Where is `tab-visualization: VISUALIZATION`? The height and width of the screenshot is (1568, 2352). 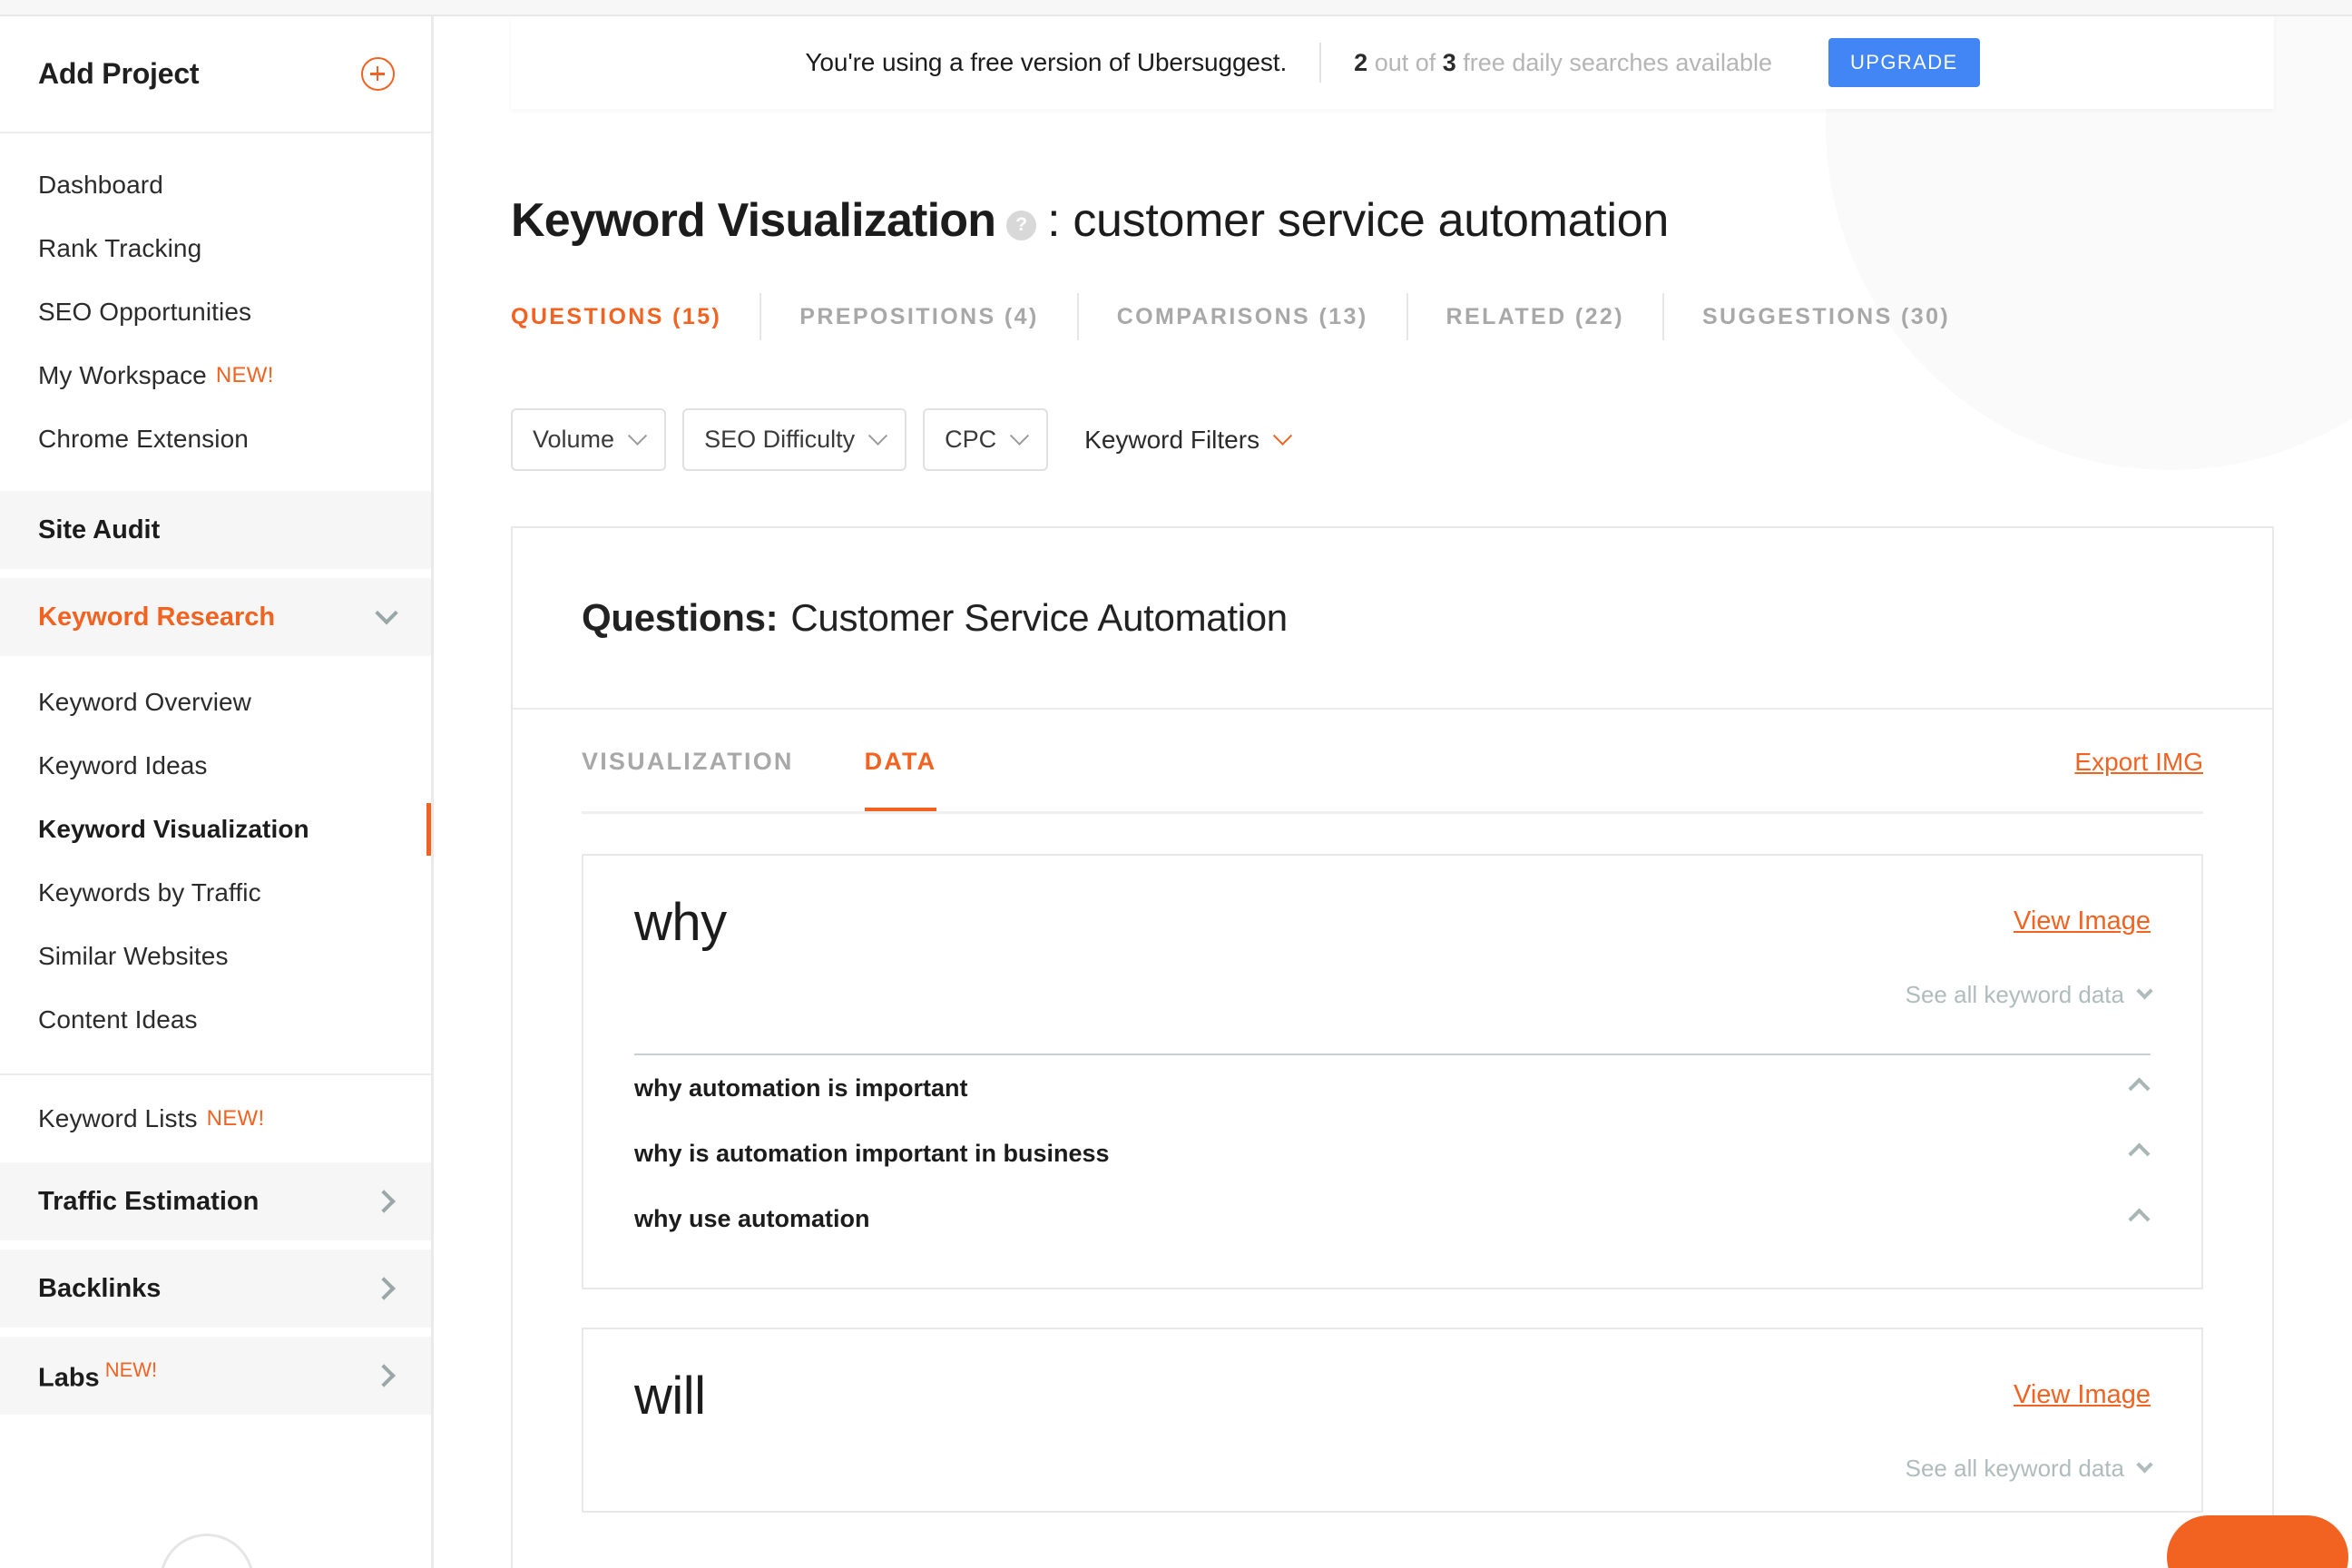 tab-visualization: VISUALIZATION is located at coordinates (688, 762).